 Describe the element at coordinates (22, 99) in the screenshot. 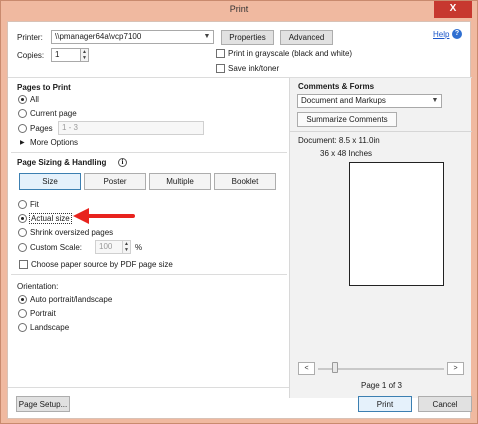

I see `pages-all-radio` at that location.